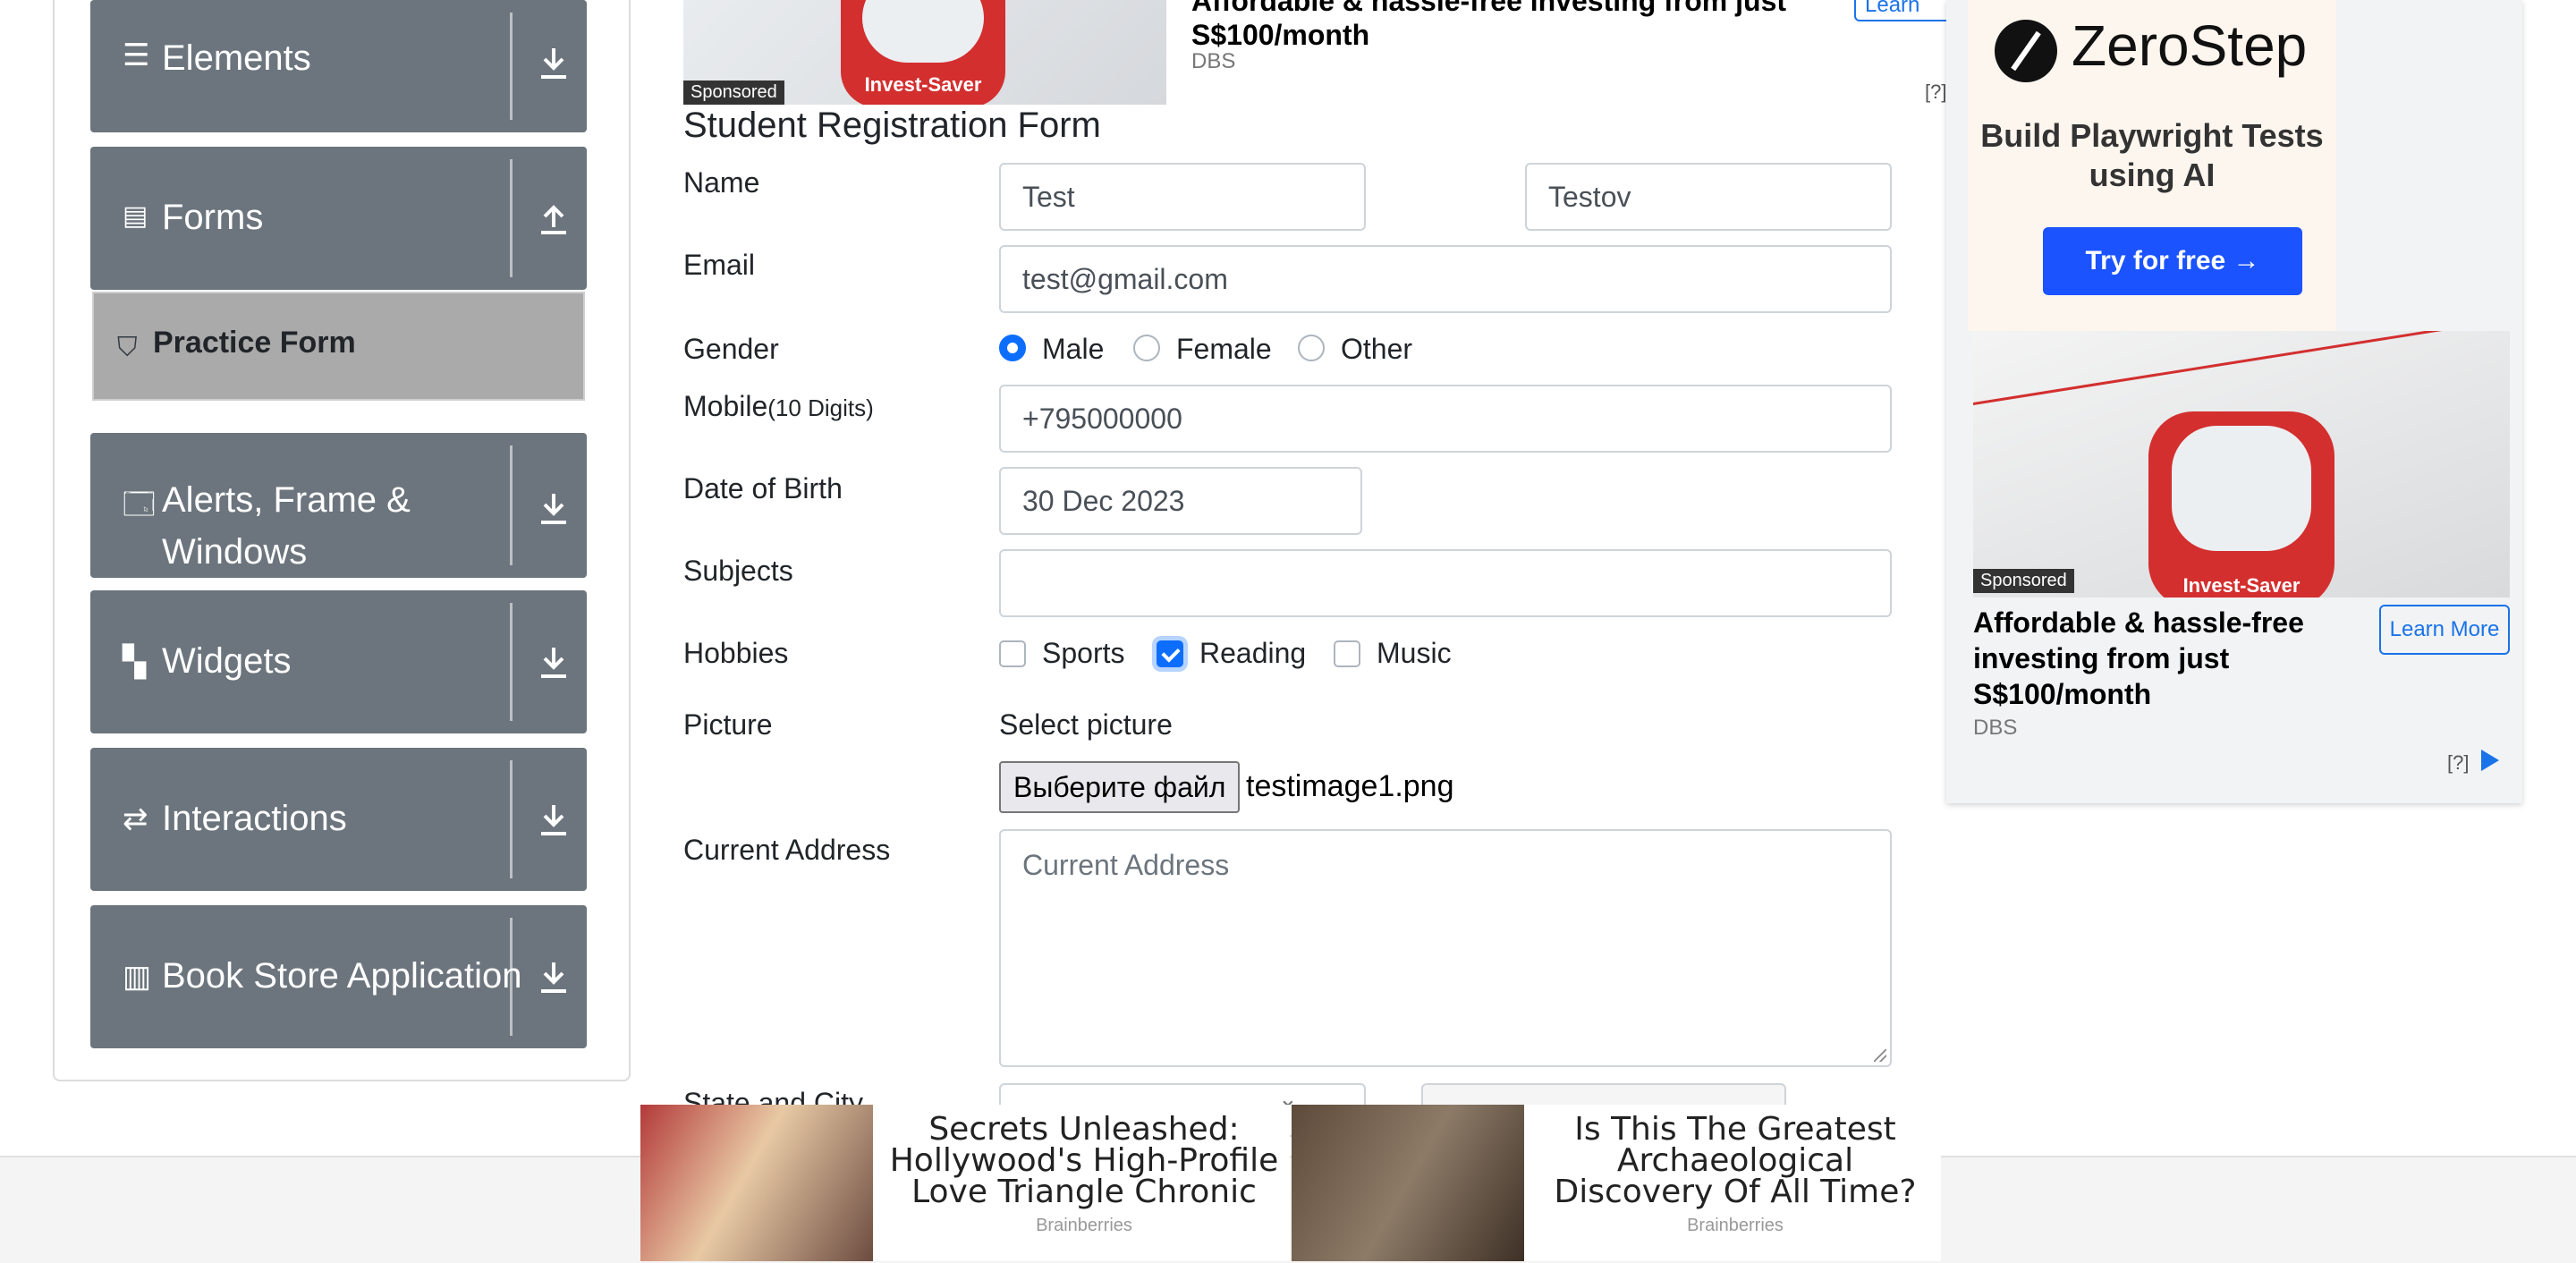  I want to click on subjects-label: Subjects, so click(738, 571).